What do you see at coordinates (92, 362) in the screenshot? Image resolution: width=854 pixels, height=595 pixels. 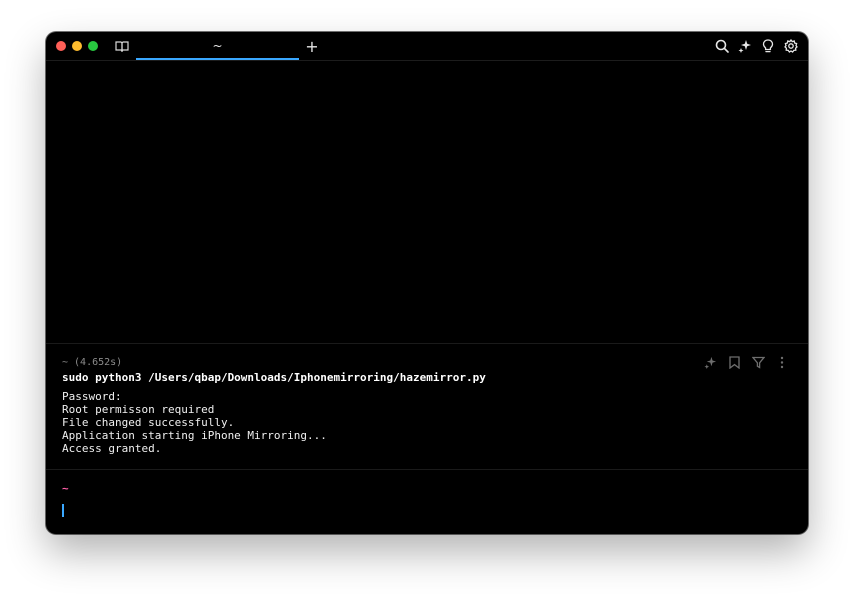 I see `block-meta: ~ (4.652s)` at bounding box center [92, 362].